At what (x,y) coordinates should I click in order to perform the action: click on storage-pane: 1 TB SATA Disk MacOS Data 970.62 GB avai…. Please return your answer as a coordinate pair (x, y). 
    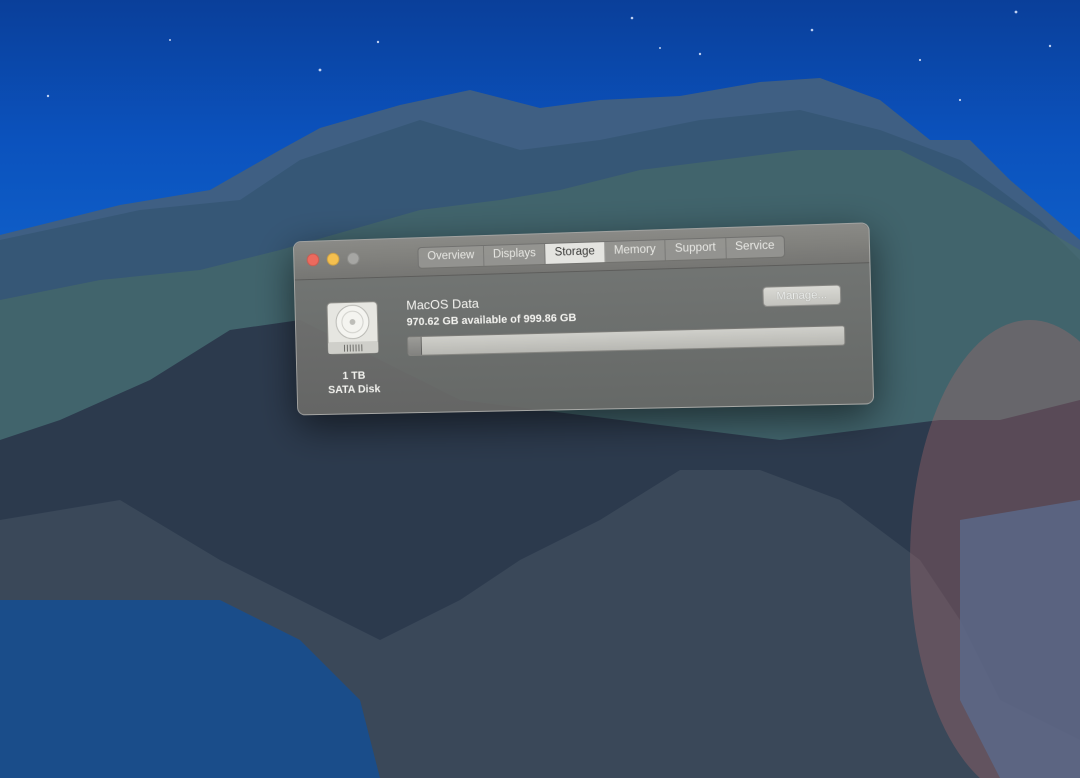
    Looking at the image, I should click on (584, 338).